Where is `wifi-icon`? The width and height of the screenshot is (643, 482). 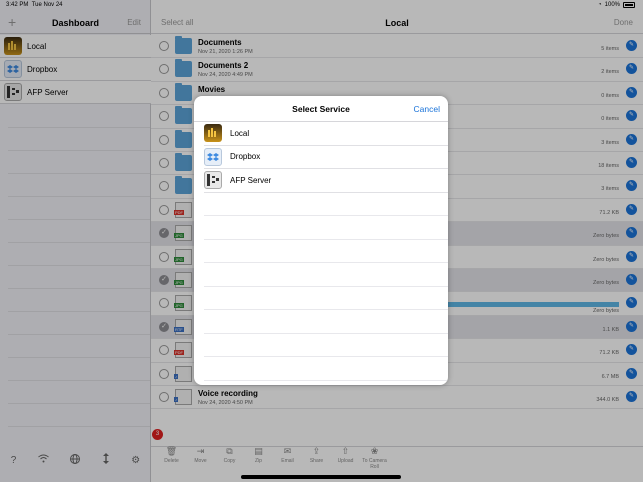
wifi-icon is located at coordinates (43, 460).